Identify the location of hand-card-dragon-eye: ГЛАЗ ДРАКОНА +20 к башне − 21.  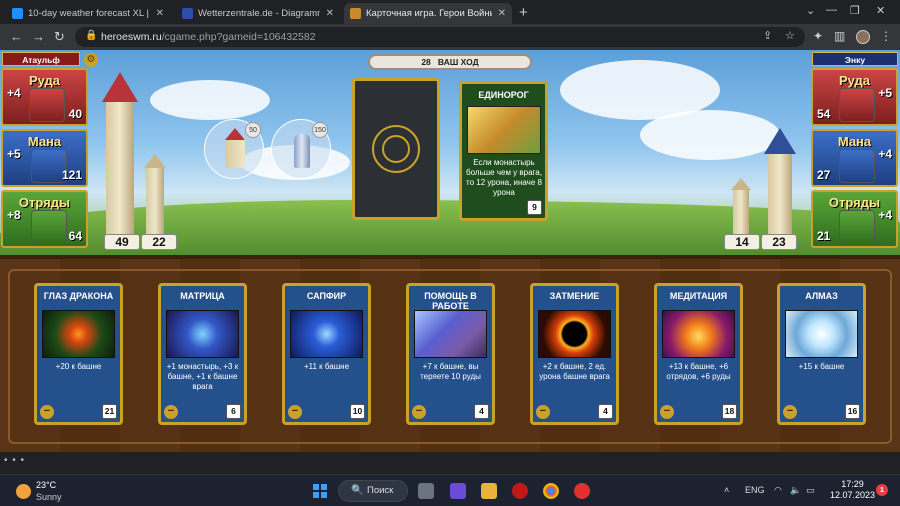
(78, 354).